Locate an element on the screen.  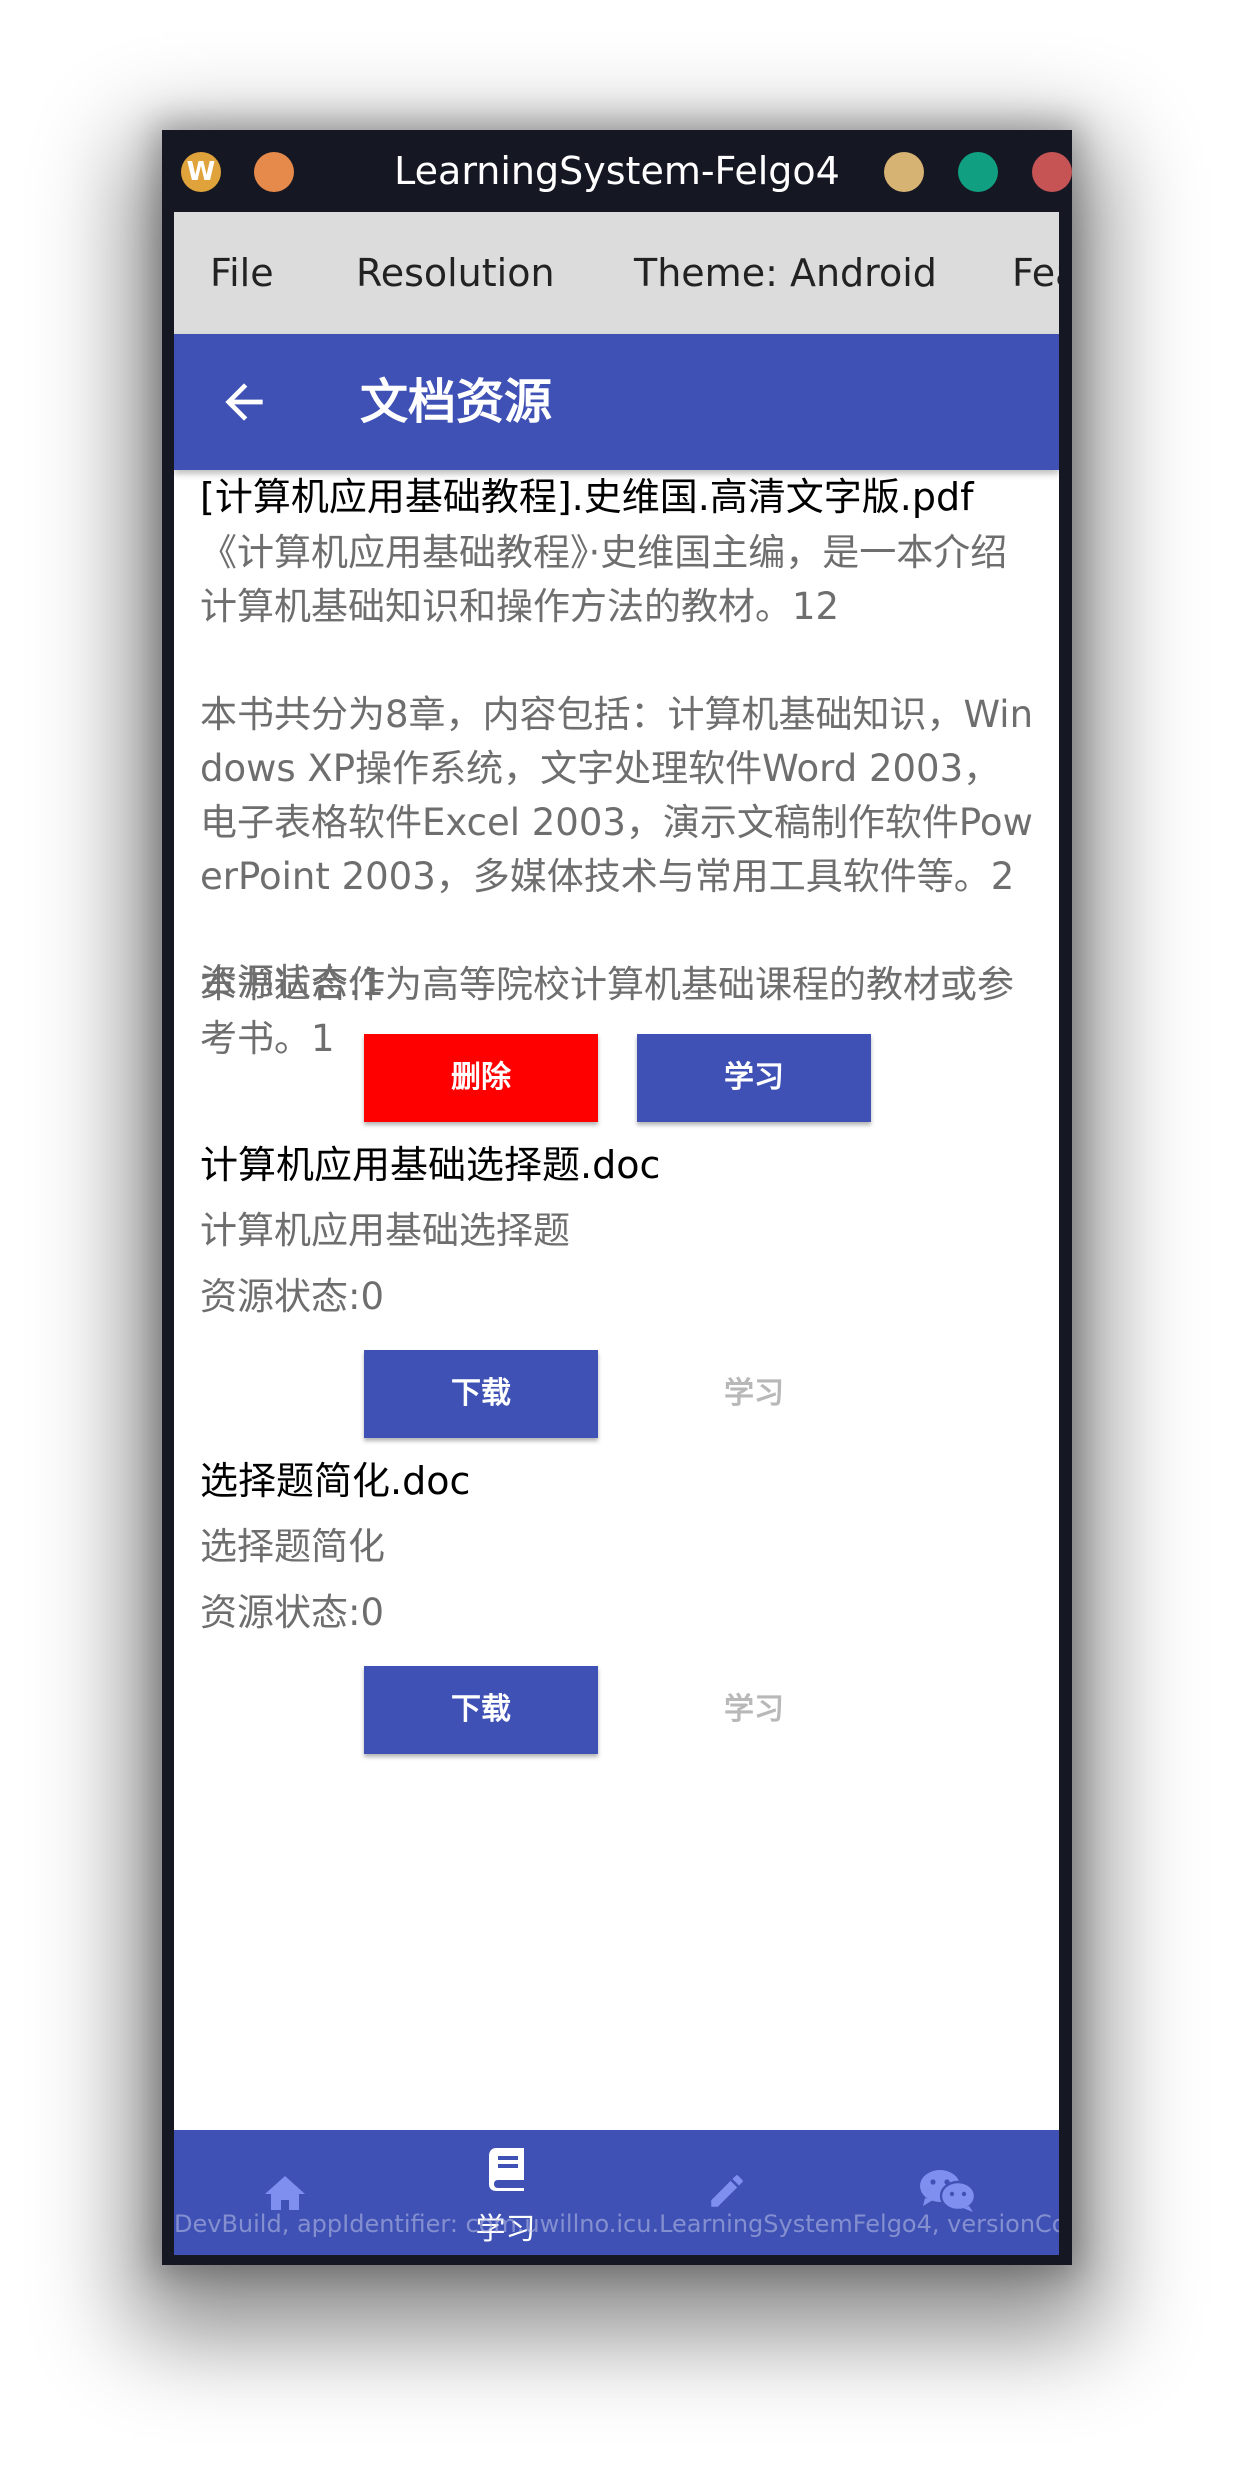
window-title: LearningSystem-Felgo4 is located at coordinates (617, 171).